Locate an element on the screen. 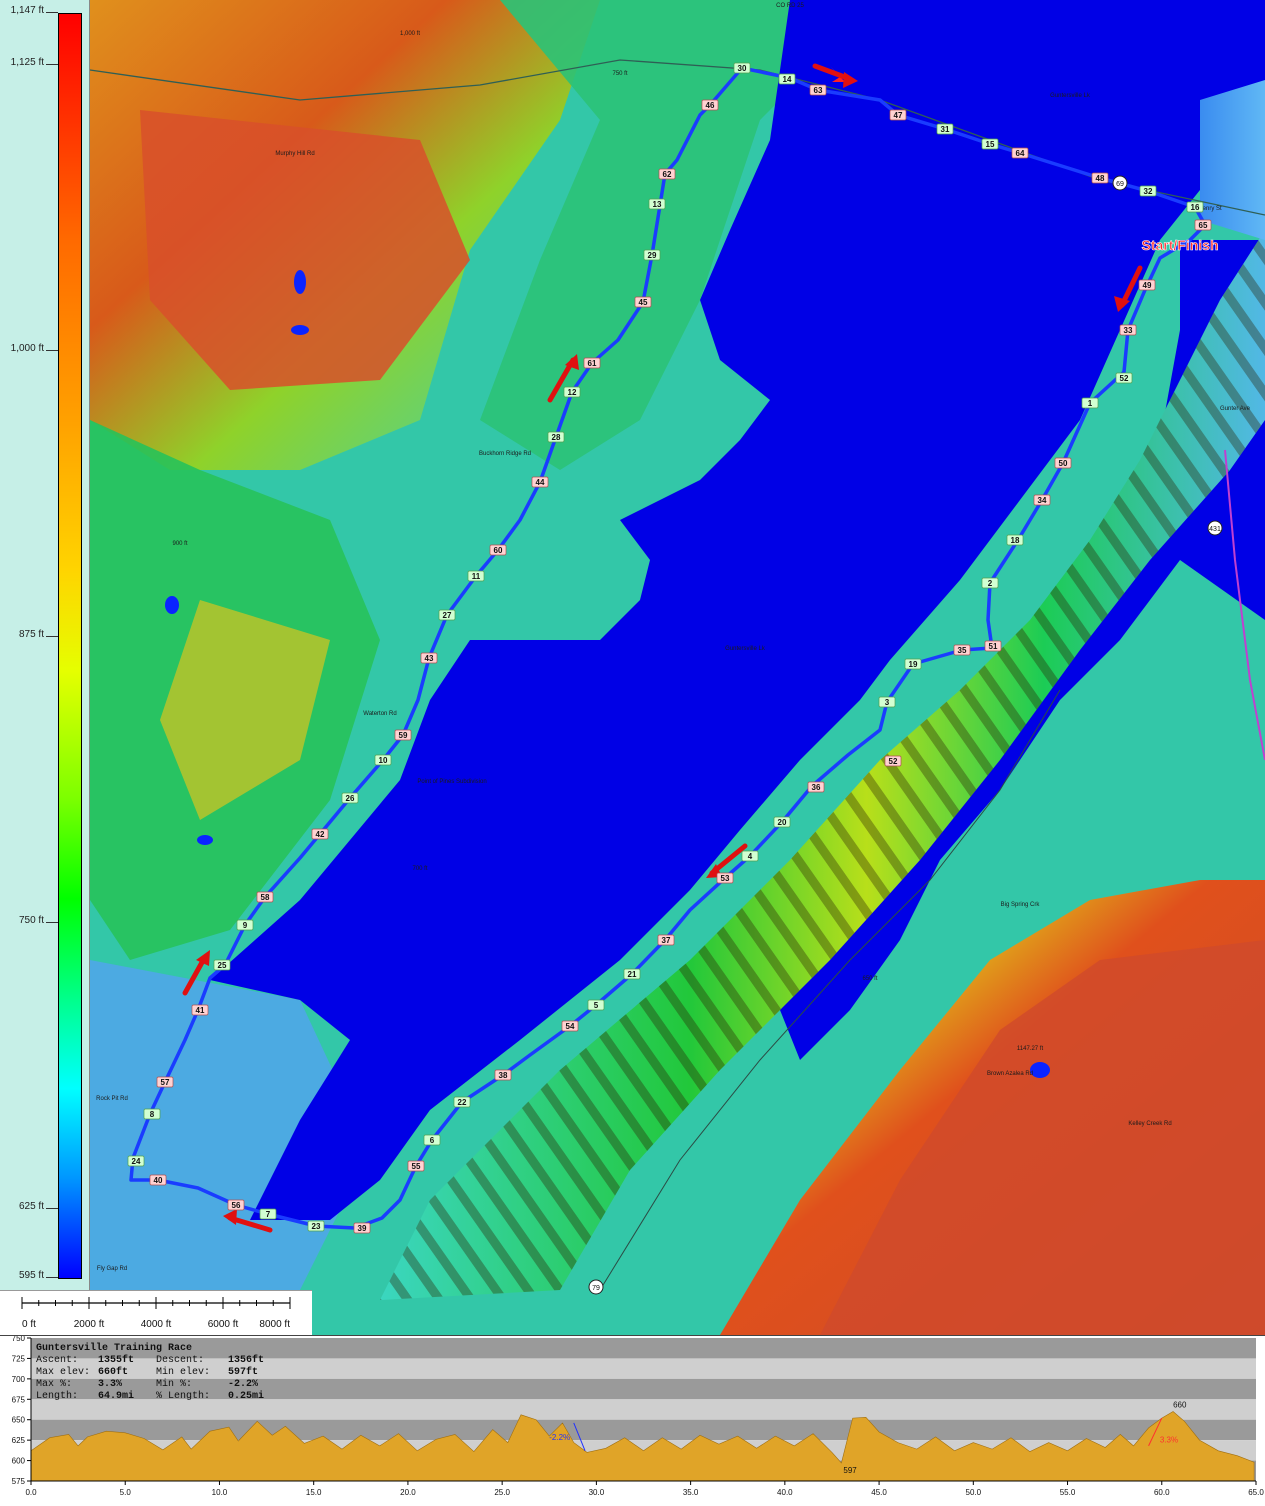  checkpoint-marker: 28 is located at coordinates (556, 437).